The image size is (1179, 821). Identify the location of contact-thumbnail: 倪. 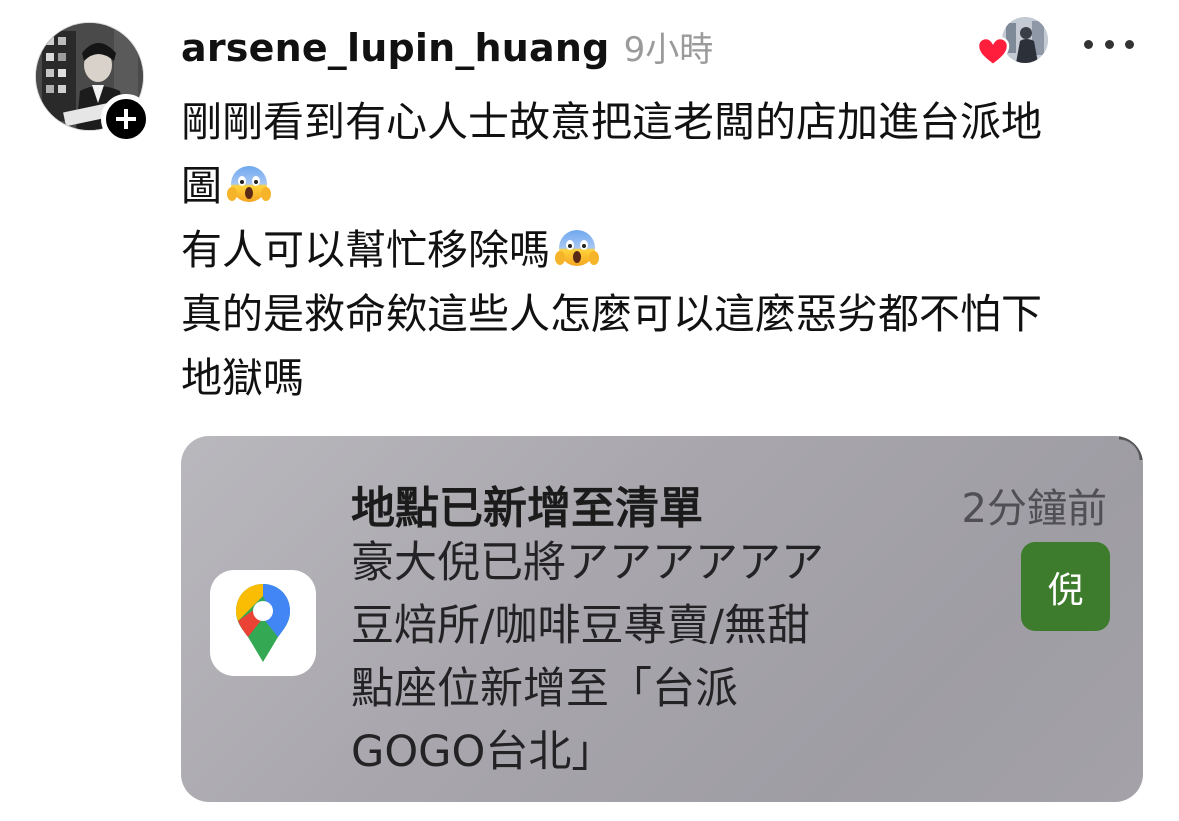
(1065, 586).